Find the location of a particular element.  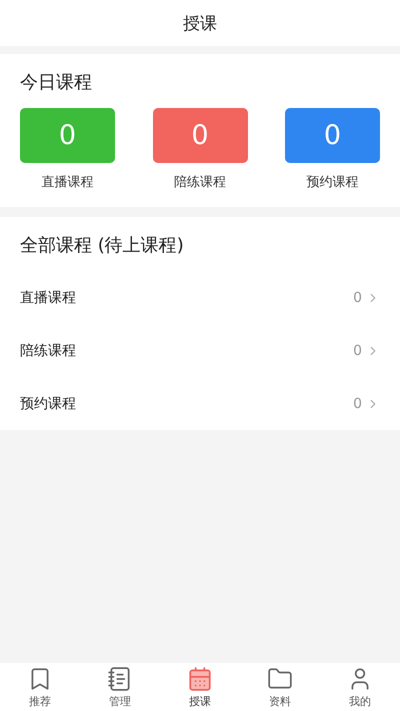

tile-label: 预约课程 is located at coordinates (332, 182).